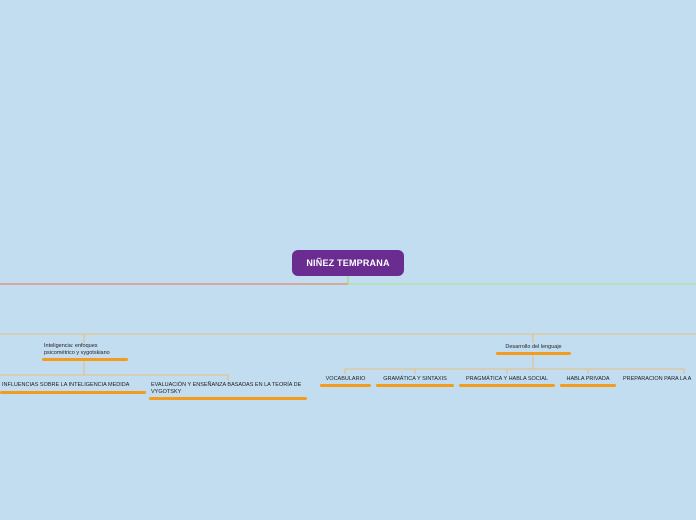  What do you see at coordinates (514, 364) in the screenshot?
I see `language-children-connector` at bounding box center [514, 364].